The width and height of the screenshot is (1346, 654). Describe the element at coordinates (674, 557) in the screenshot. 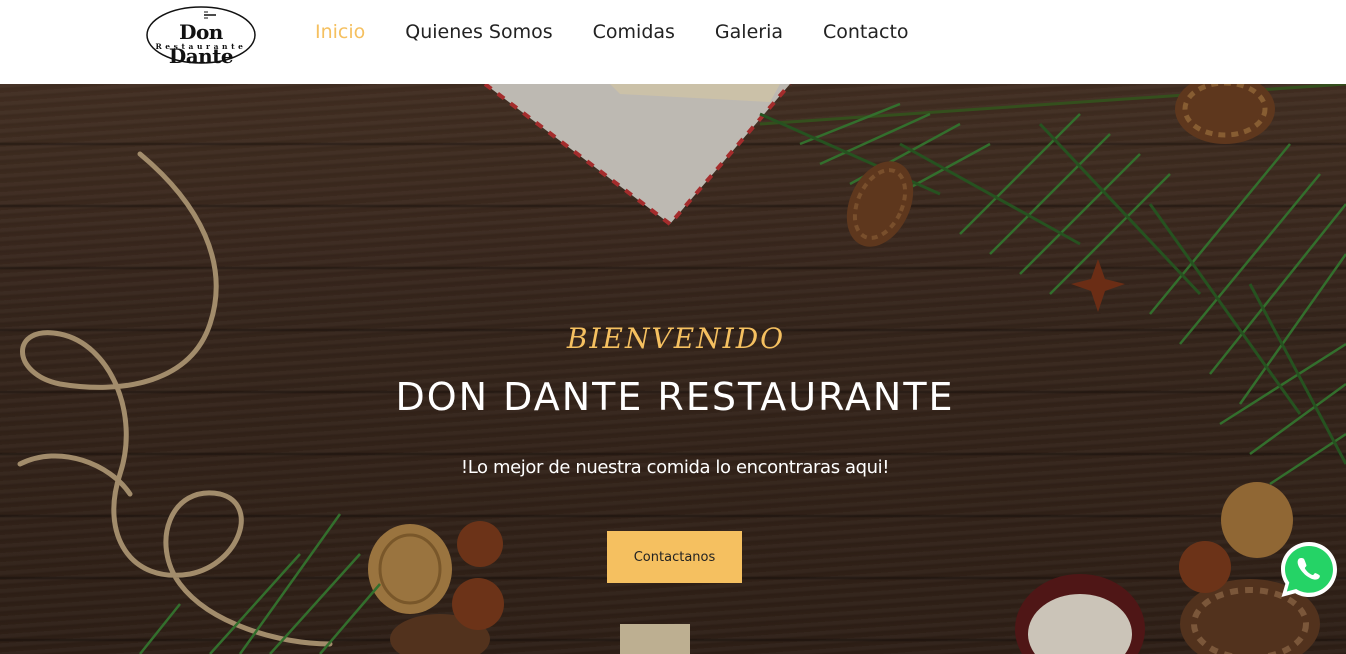

I see `contact-button: Contactanos` at that location.